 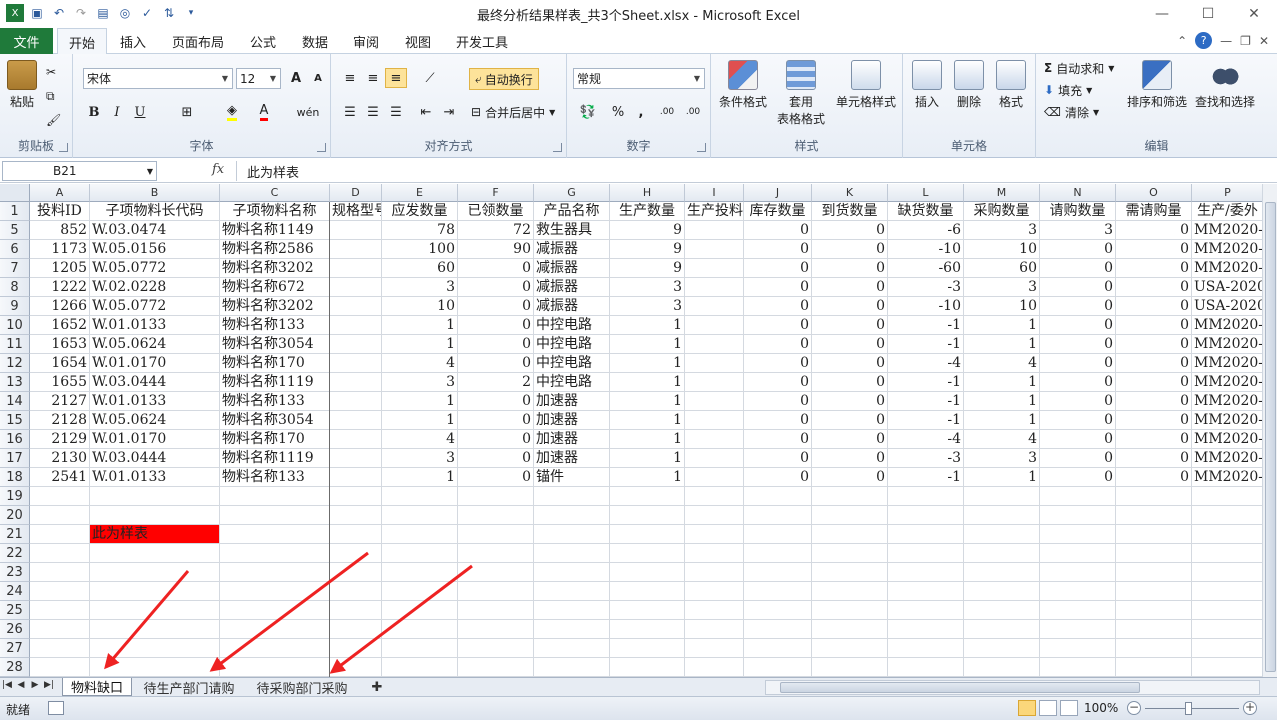 What do you see at coordinates (1002, 193) in the screenshot?
I see `column-header-M: M` at bounding box center [1002, 193].